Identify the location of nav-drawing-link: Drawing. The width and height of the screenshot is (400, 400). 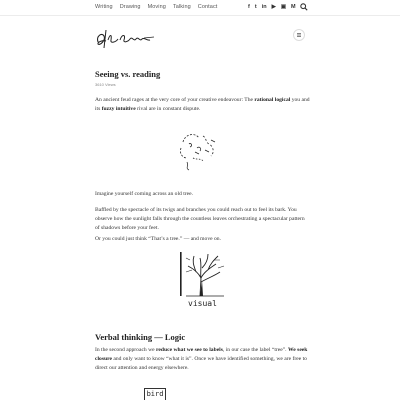
(130, 7).